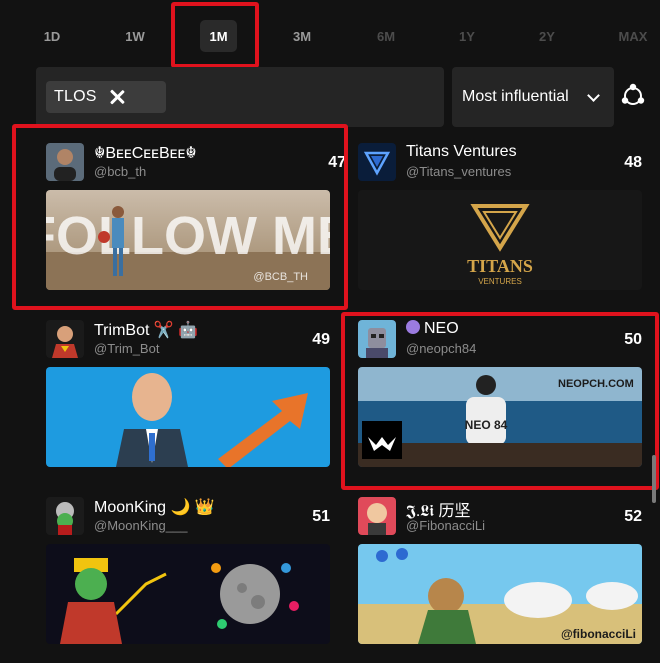 The width and height of the screenshot is (660, 663). I want to click on tab-3m: 3M, so click(302, 37).